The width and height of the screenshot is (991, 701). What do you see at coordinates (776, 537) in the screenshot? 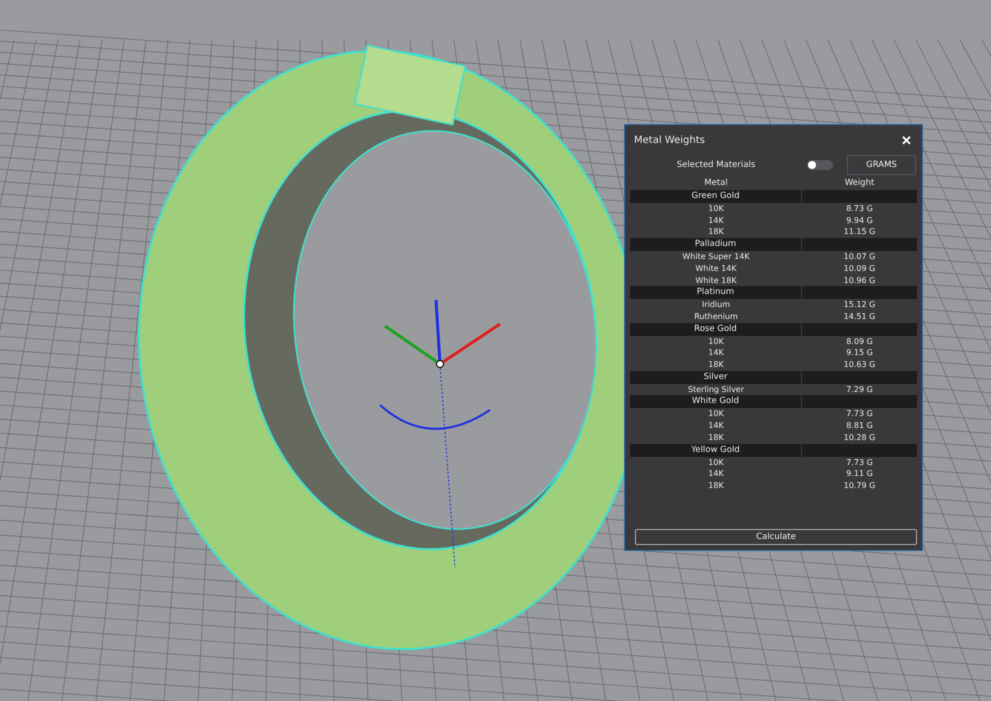
I see `calculate-button: Calculate` at bounding box center [776, 537].